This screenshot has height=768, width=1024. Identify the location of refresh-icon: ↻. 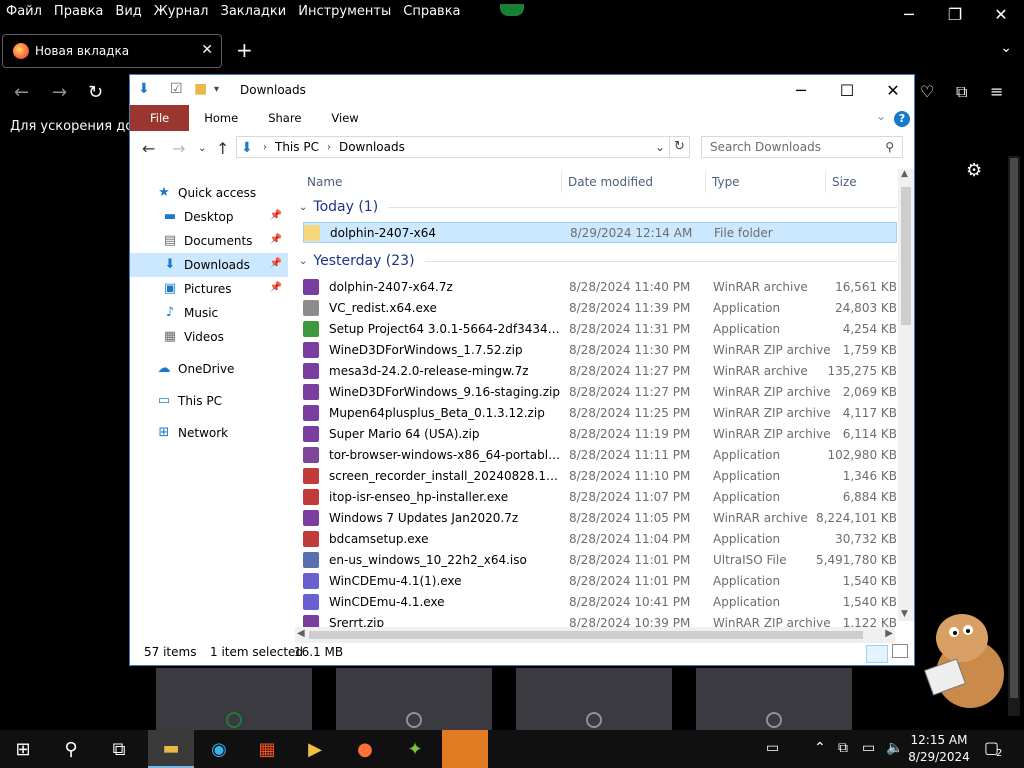
(680, 147).